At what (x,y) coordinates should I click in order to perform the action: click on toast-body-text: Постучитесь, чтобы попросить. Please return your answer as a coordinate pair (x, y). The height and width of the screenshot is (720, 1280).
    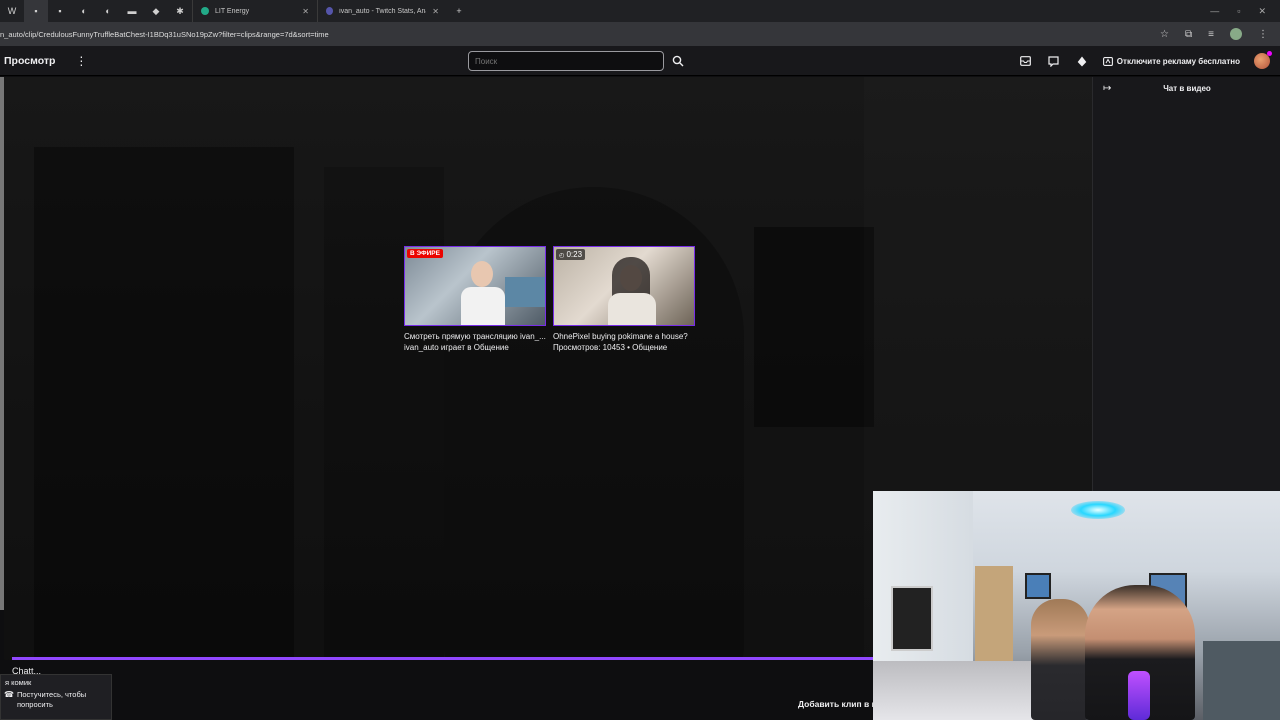
    Looking at the image, I should click on (52, 699).